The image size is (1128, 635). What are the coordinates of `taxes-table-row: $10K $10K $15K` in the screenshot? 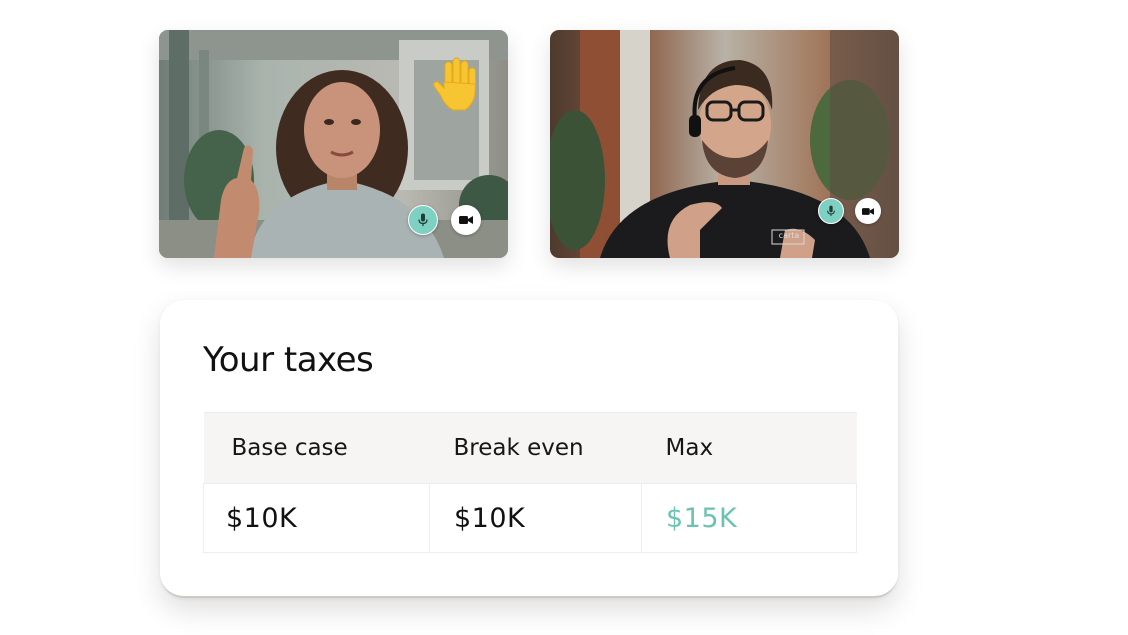 It's located at (530, 518).